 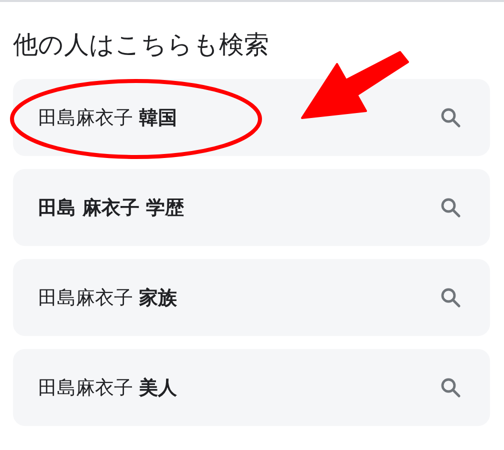 What do you see at coordinates (111, 208) in the screenshot?
I see `suggestion-text: 田島 麻衣子 学歴` at bounding box center [111, 208].